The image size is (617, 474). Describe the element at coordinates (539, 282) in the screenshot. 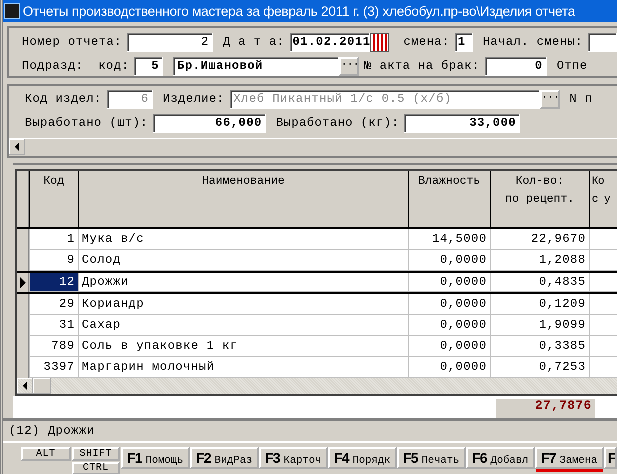

I see `table-cell: 0,4835` at that location.